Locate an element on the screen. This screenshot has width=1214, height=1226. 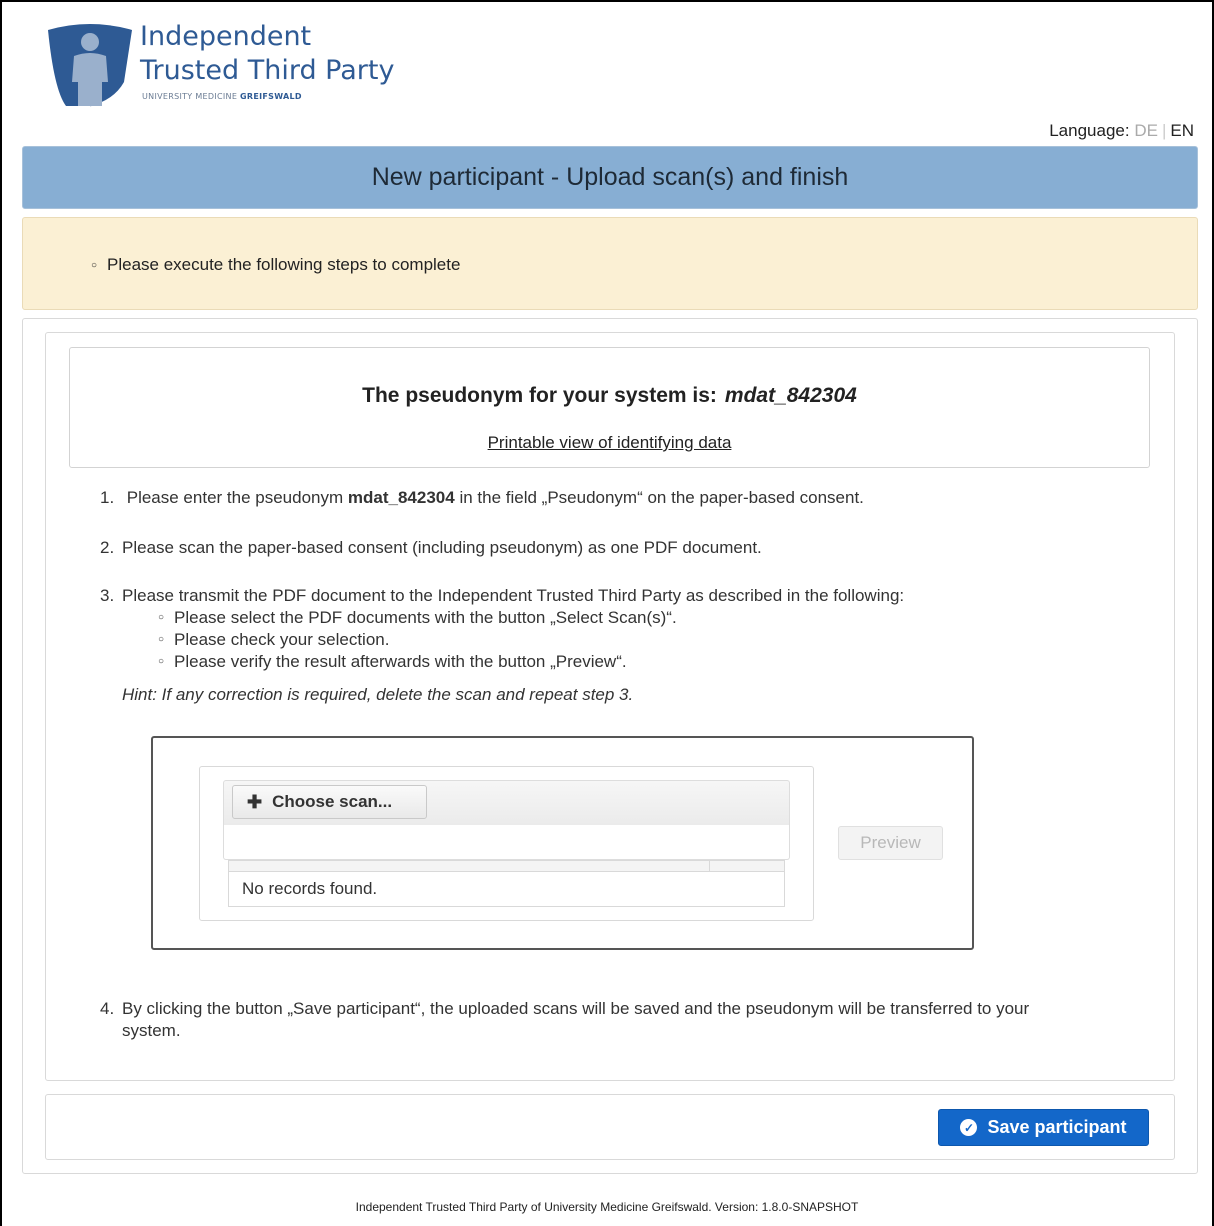
save-participant-button: ✓ Save participant is located at coordinates (1043, 1127).